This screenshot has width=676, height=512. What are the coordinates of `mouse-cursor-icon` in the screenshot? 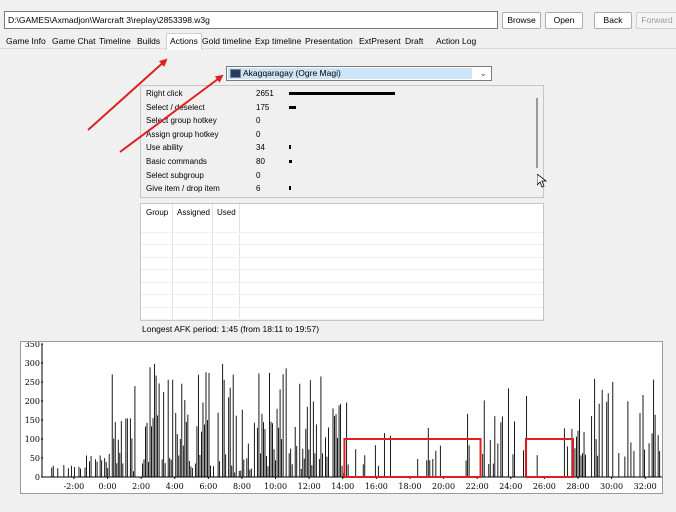 It's located at (542, 181).